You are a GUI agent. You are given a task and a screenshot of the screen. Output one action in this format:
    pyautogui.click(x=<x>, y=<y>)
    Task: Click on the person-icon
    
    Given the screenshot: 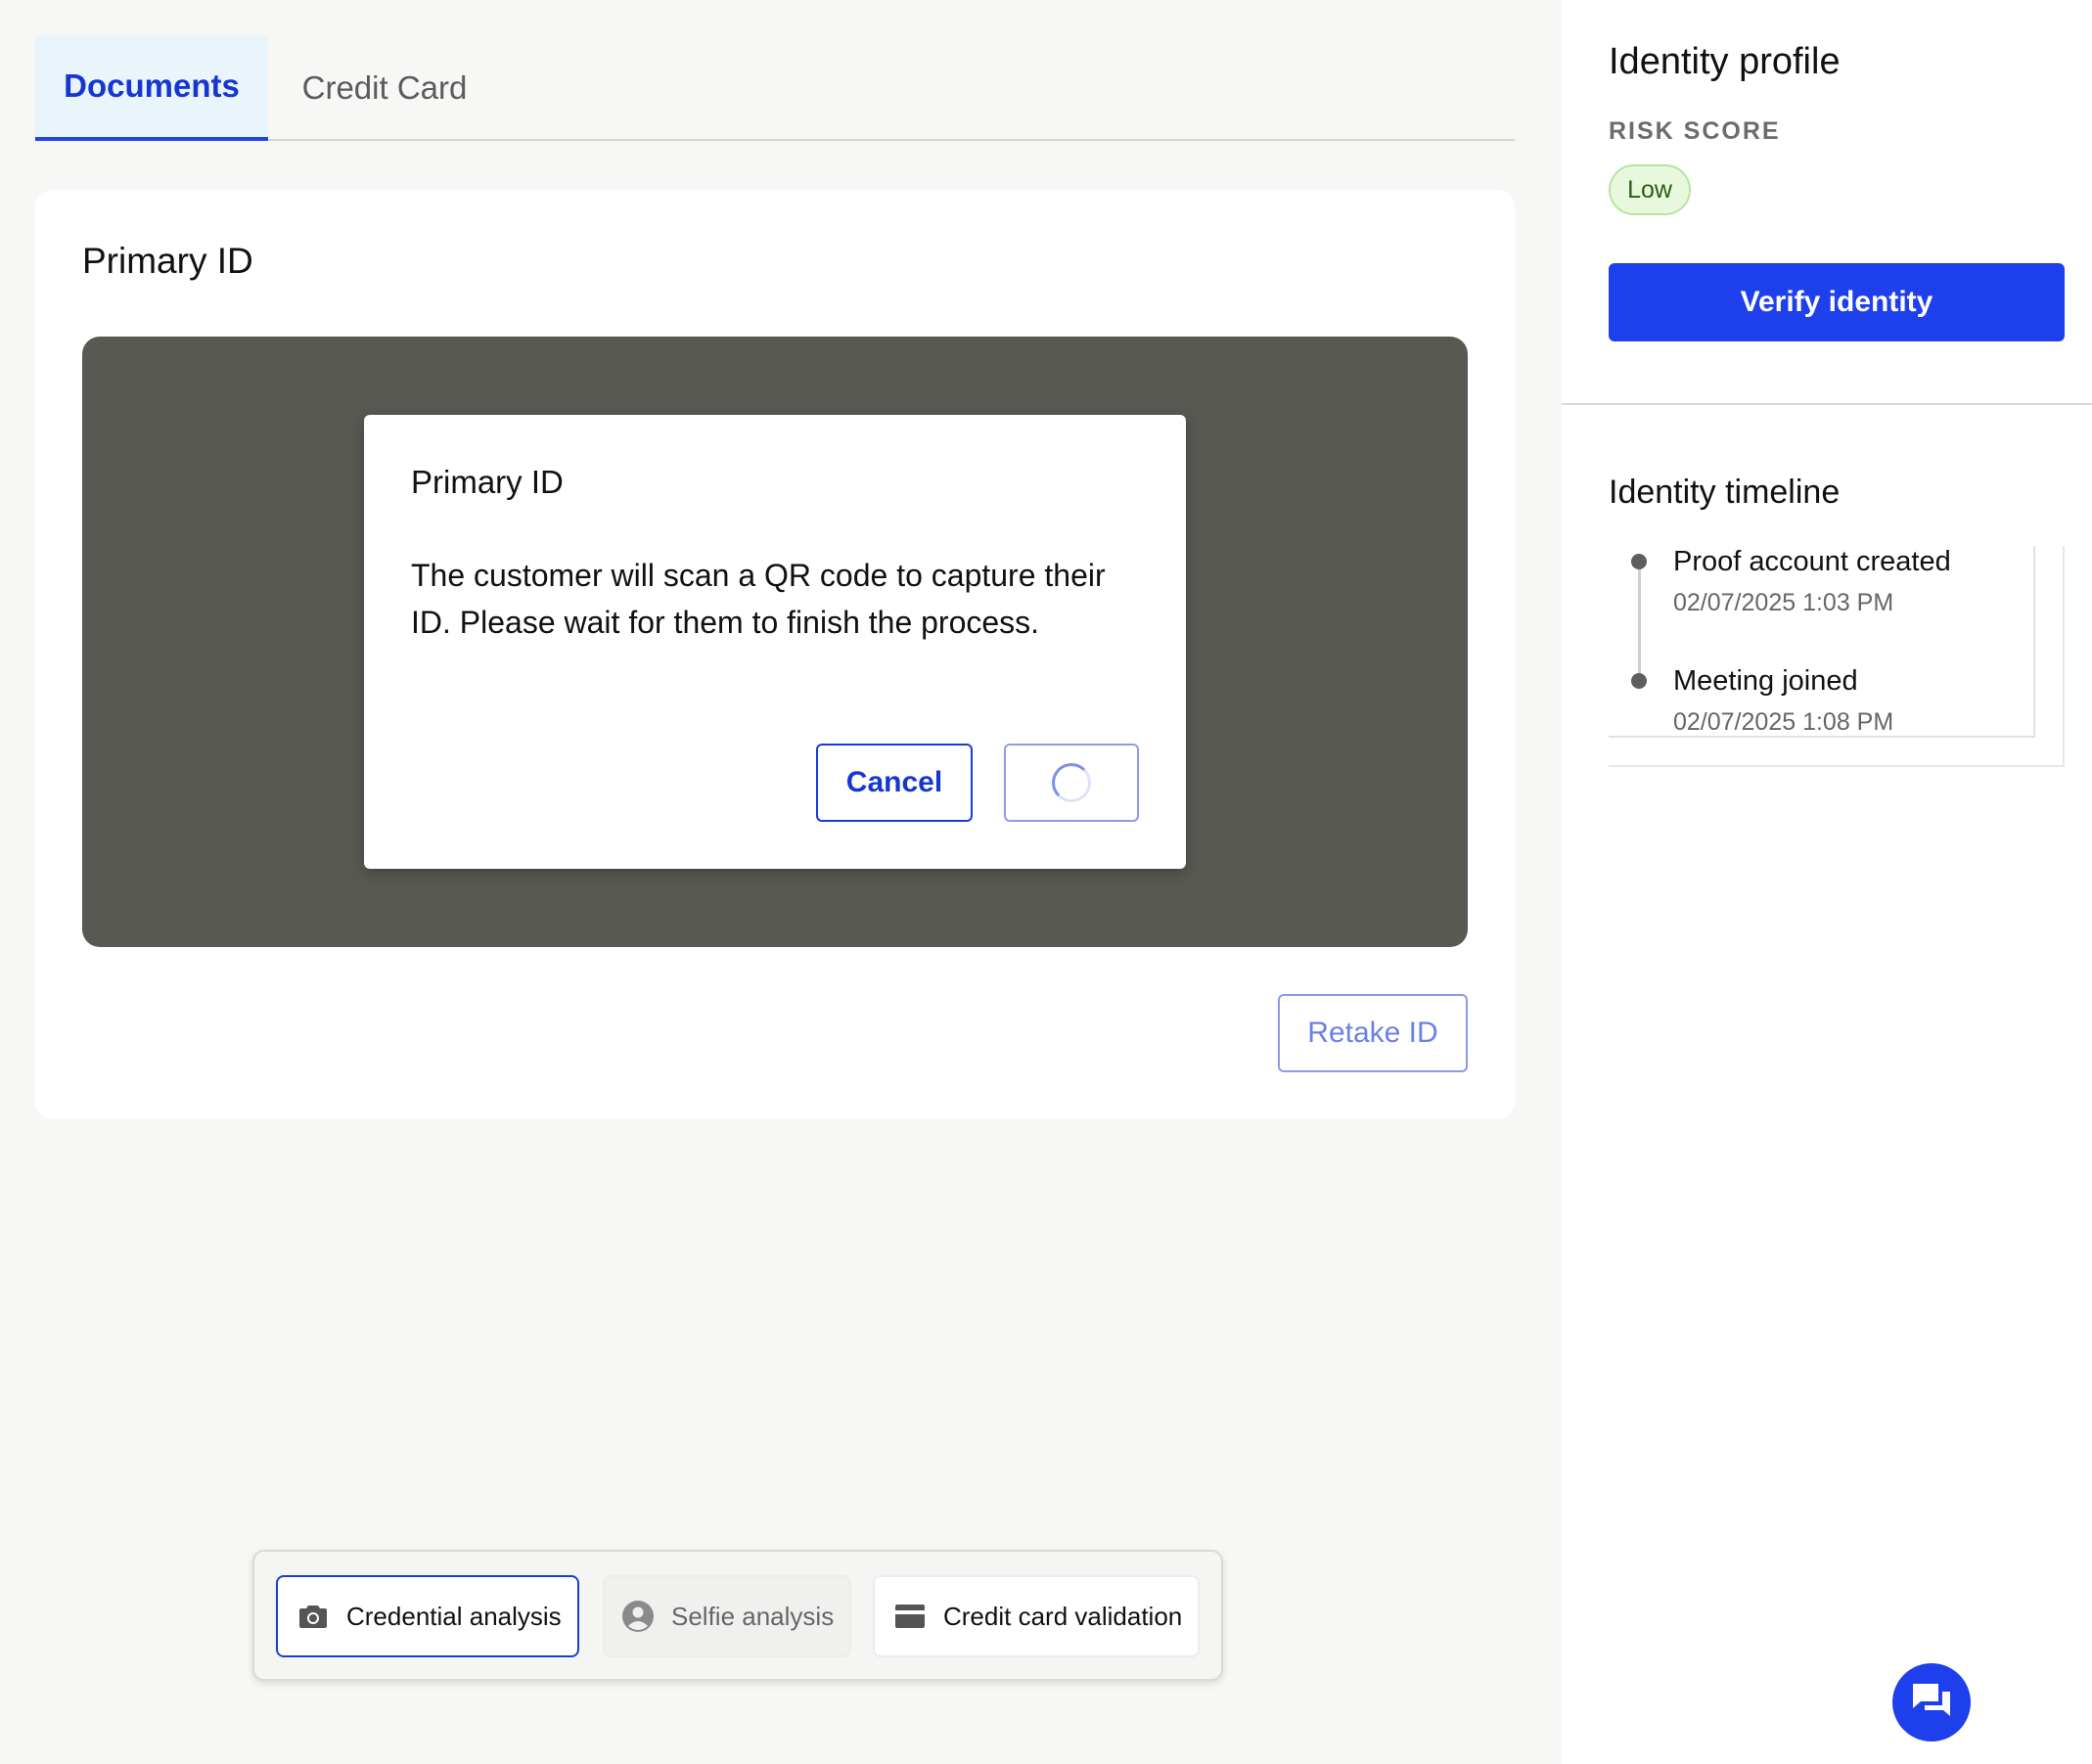 What is the action you would take?
    pyautogui.click(x=638, y=1616)
    